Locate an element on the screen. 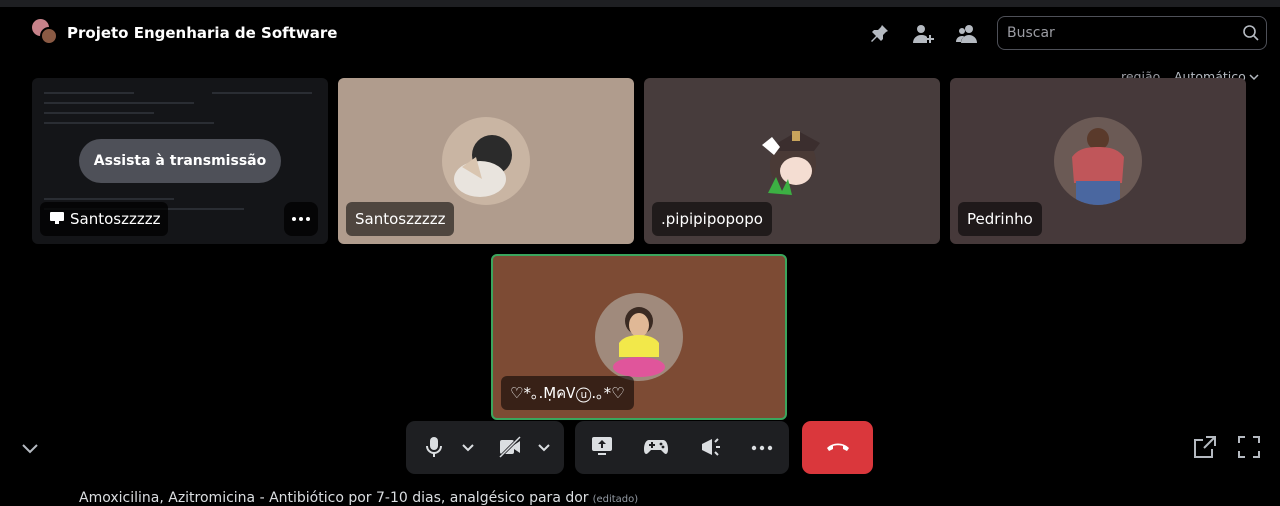 Image resolution: width=1280 pixels, height=506 pixels. add-member-icon is located at coordinates (923, 34).